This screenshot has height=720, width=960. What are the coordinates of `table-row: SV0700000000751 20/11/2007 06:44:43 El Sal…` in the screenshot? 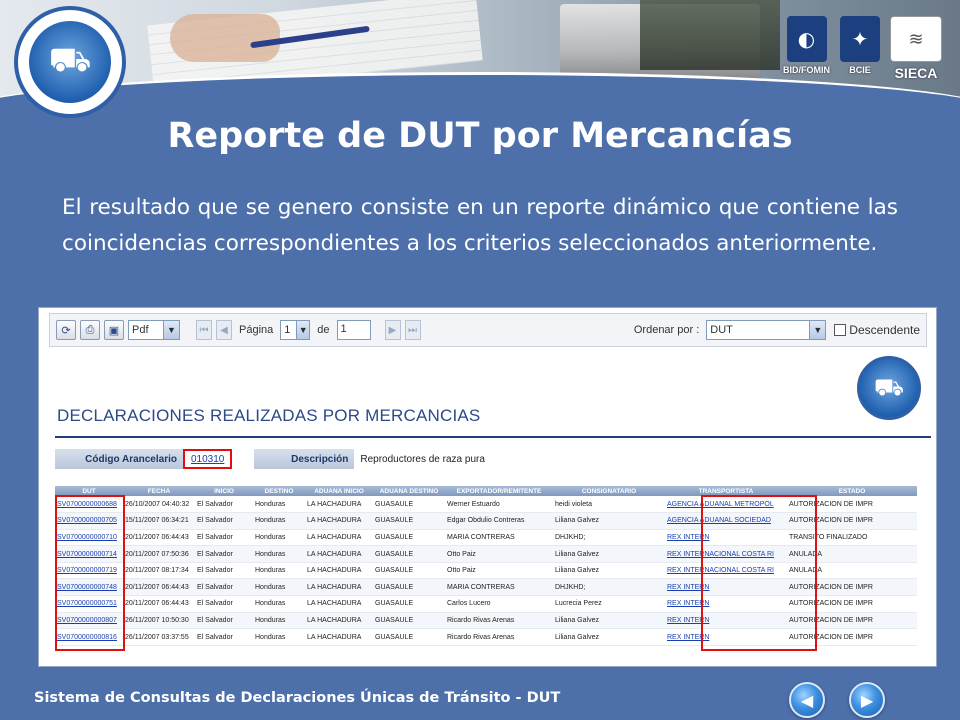 It's located at (486, 604).